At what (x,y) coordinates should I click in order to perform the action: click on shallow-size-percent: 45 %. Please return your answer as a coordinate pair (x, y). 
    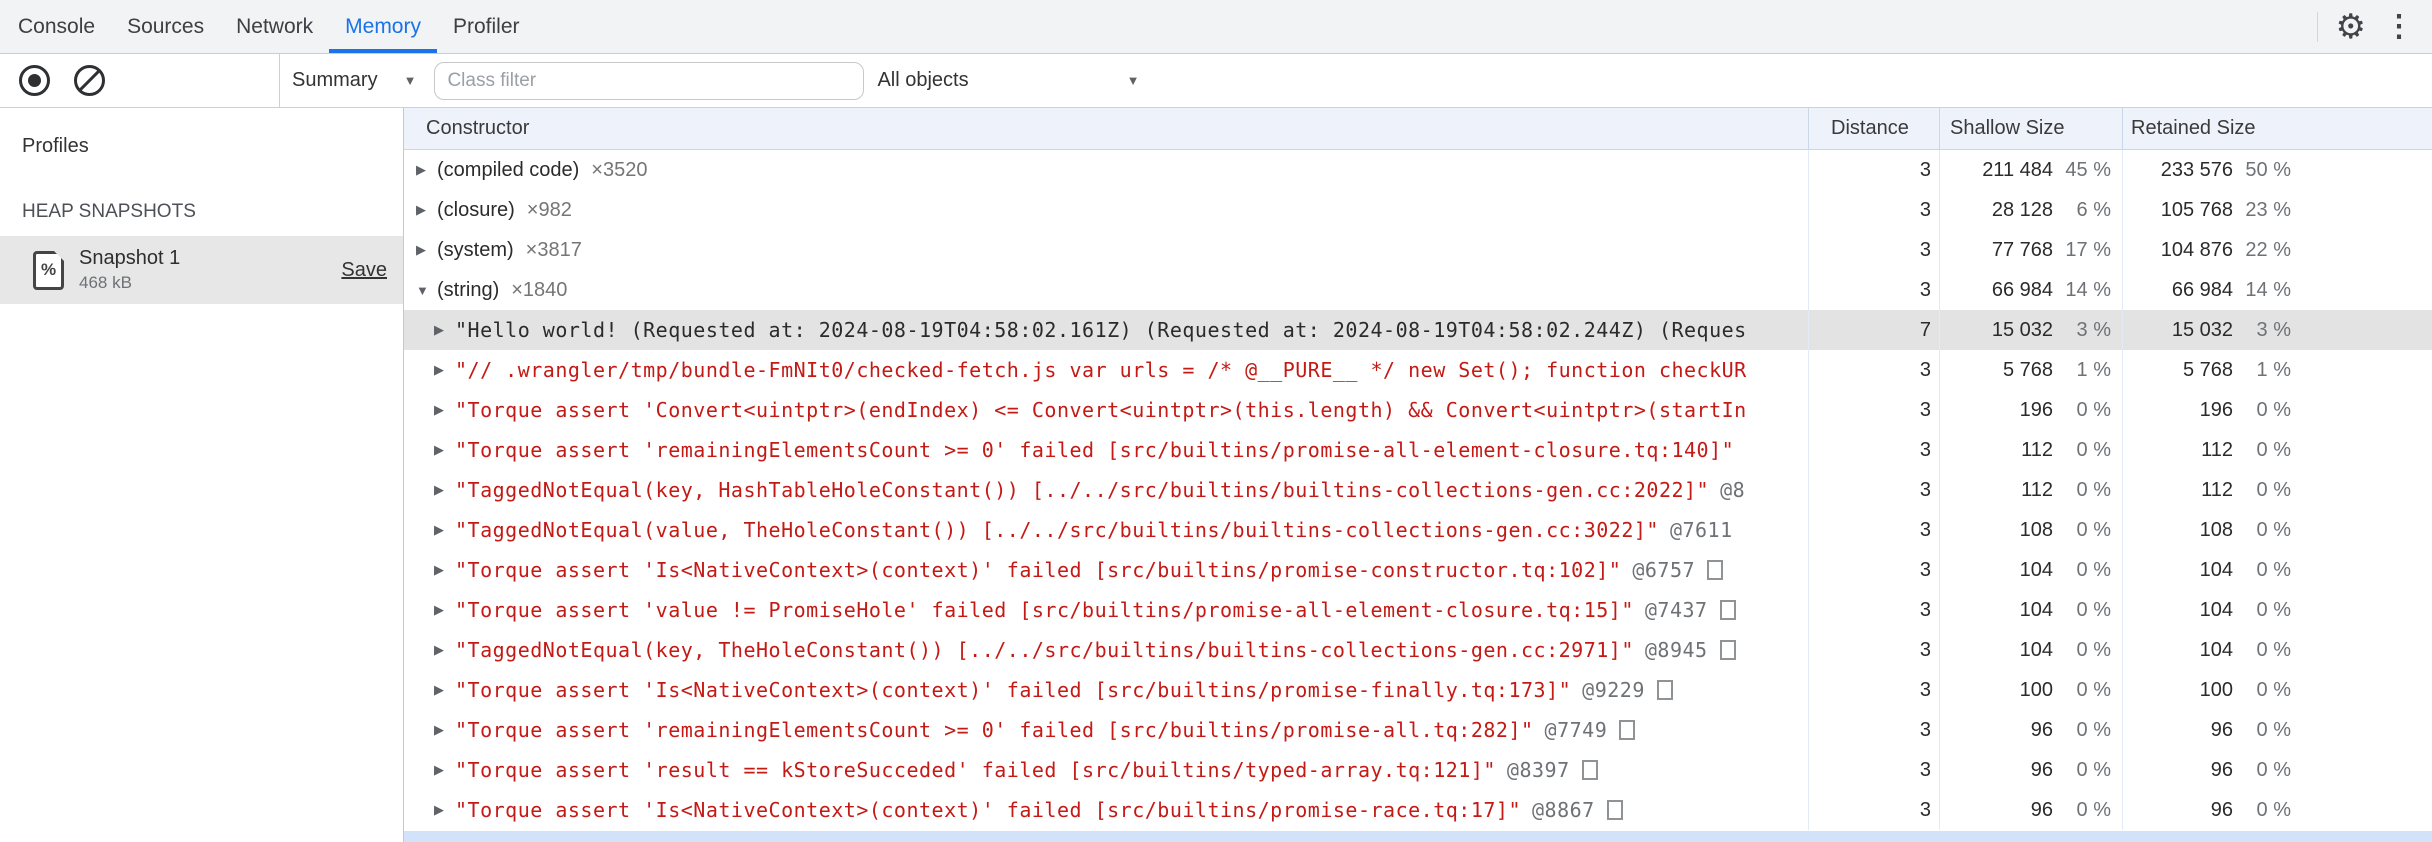
    Looking at the image, I should click on (2088, 169).